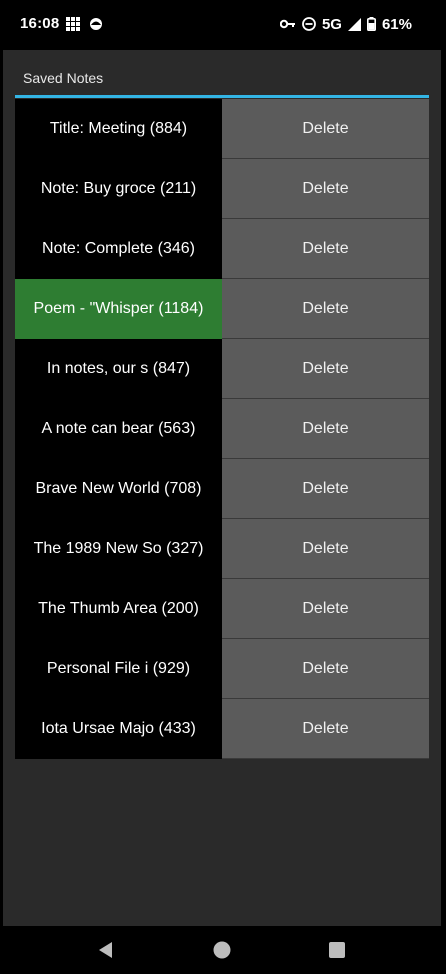  I want to click on note-row: Poem - "Whisper (1184) Delete, so click(222, 309).